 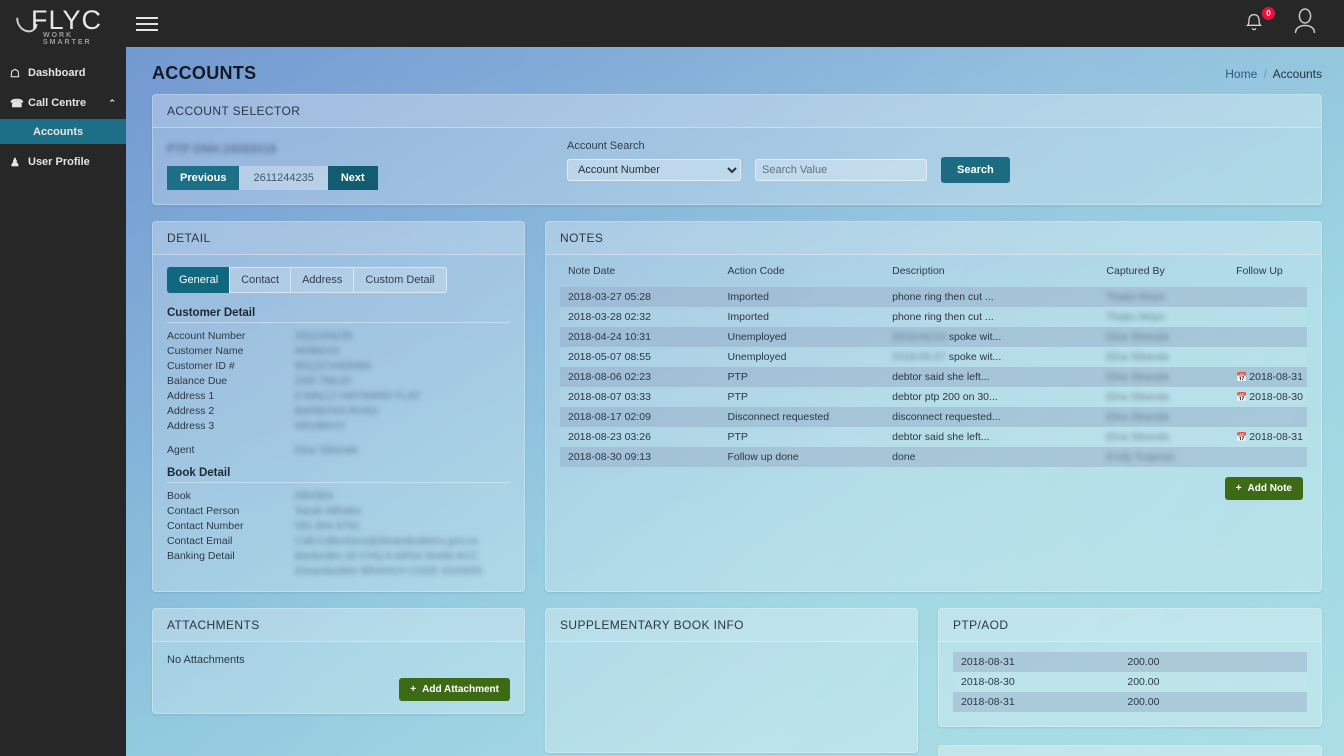 What do you see at coordinates (222, 149) in the screenshot?
I see `account-status-value: PTP DNH 24082018` at bounding box center [222, 149].